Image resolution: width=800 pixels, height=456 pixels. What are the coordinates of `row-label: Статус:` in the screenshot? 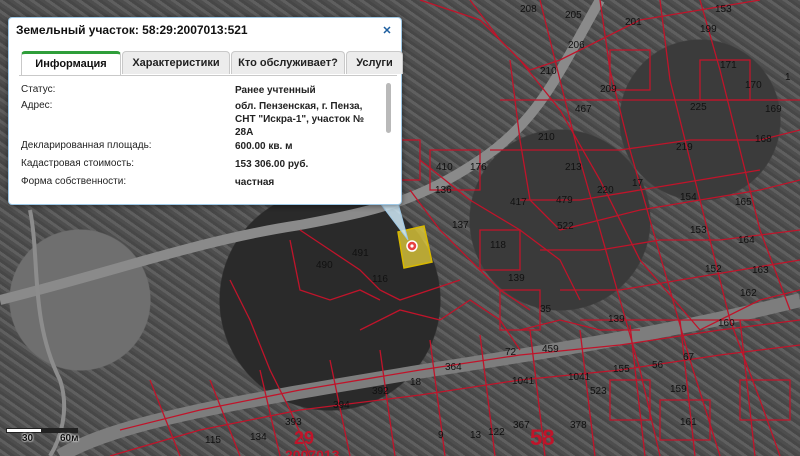 It's located at (38, 89).